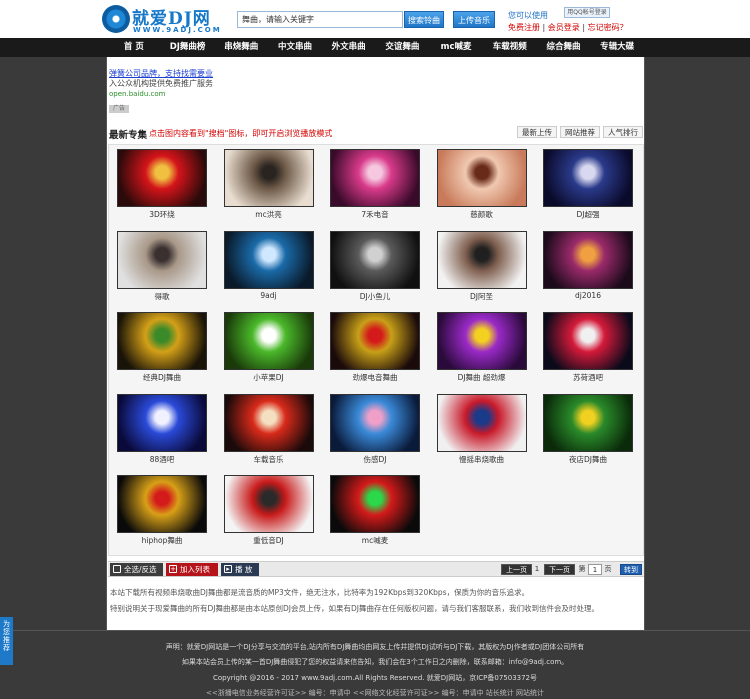  Describe the element at coordinates (195, 569) in the screenshot. I see `add-list-label: 加入列表` at that location.